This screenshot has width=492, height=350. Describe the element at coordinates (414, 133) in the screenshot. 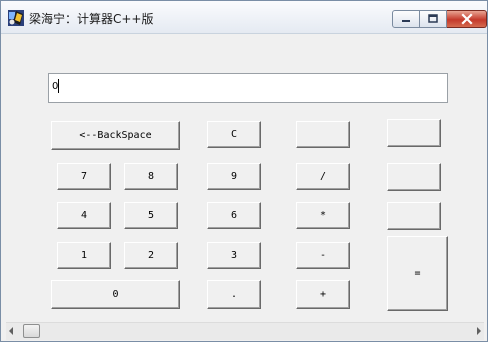

I see `blank-button-r1c5` at that location.